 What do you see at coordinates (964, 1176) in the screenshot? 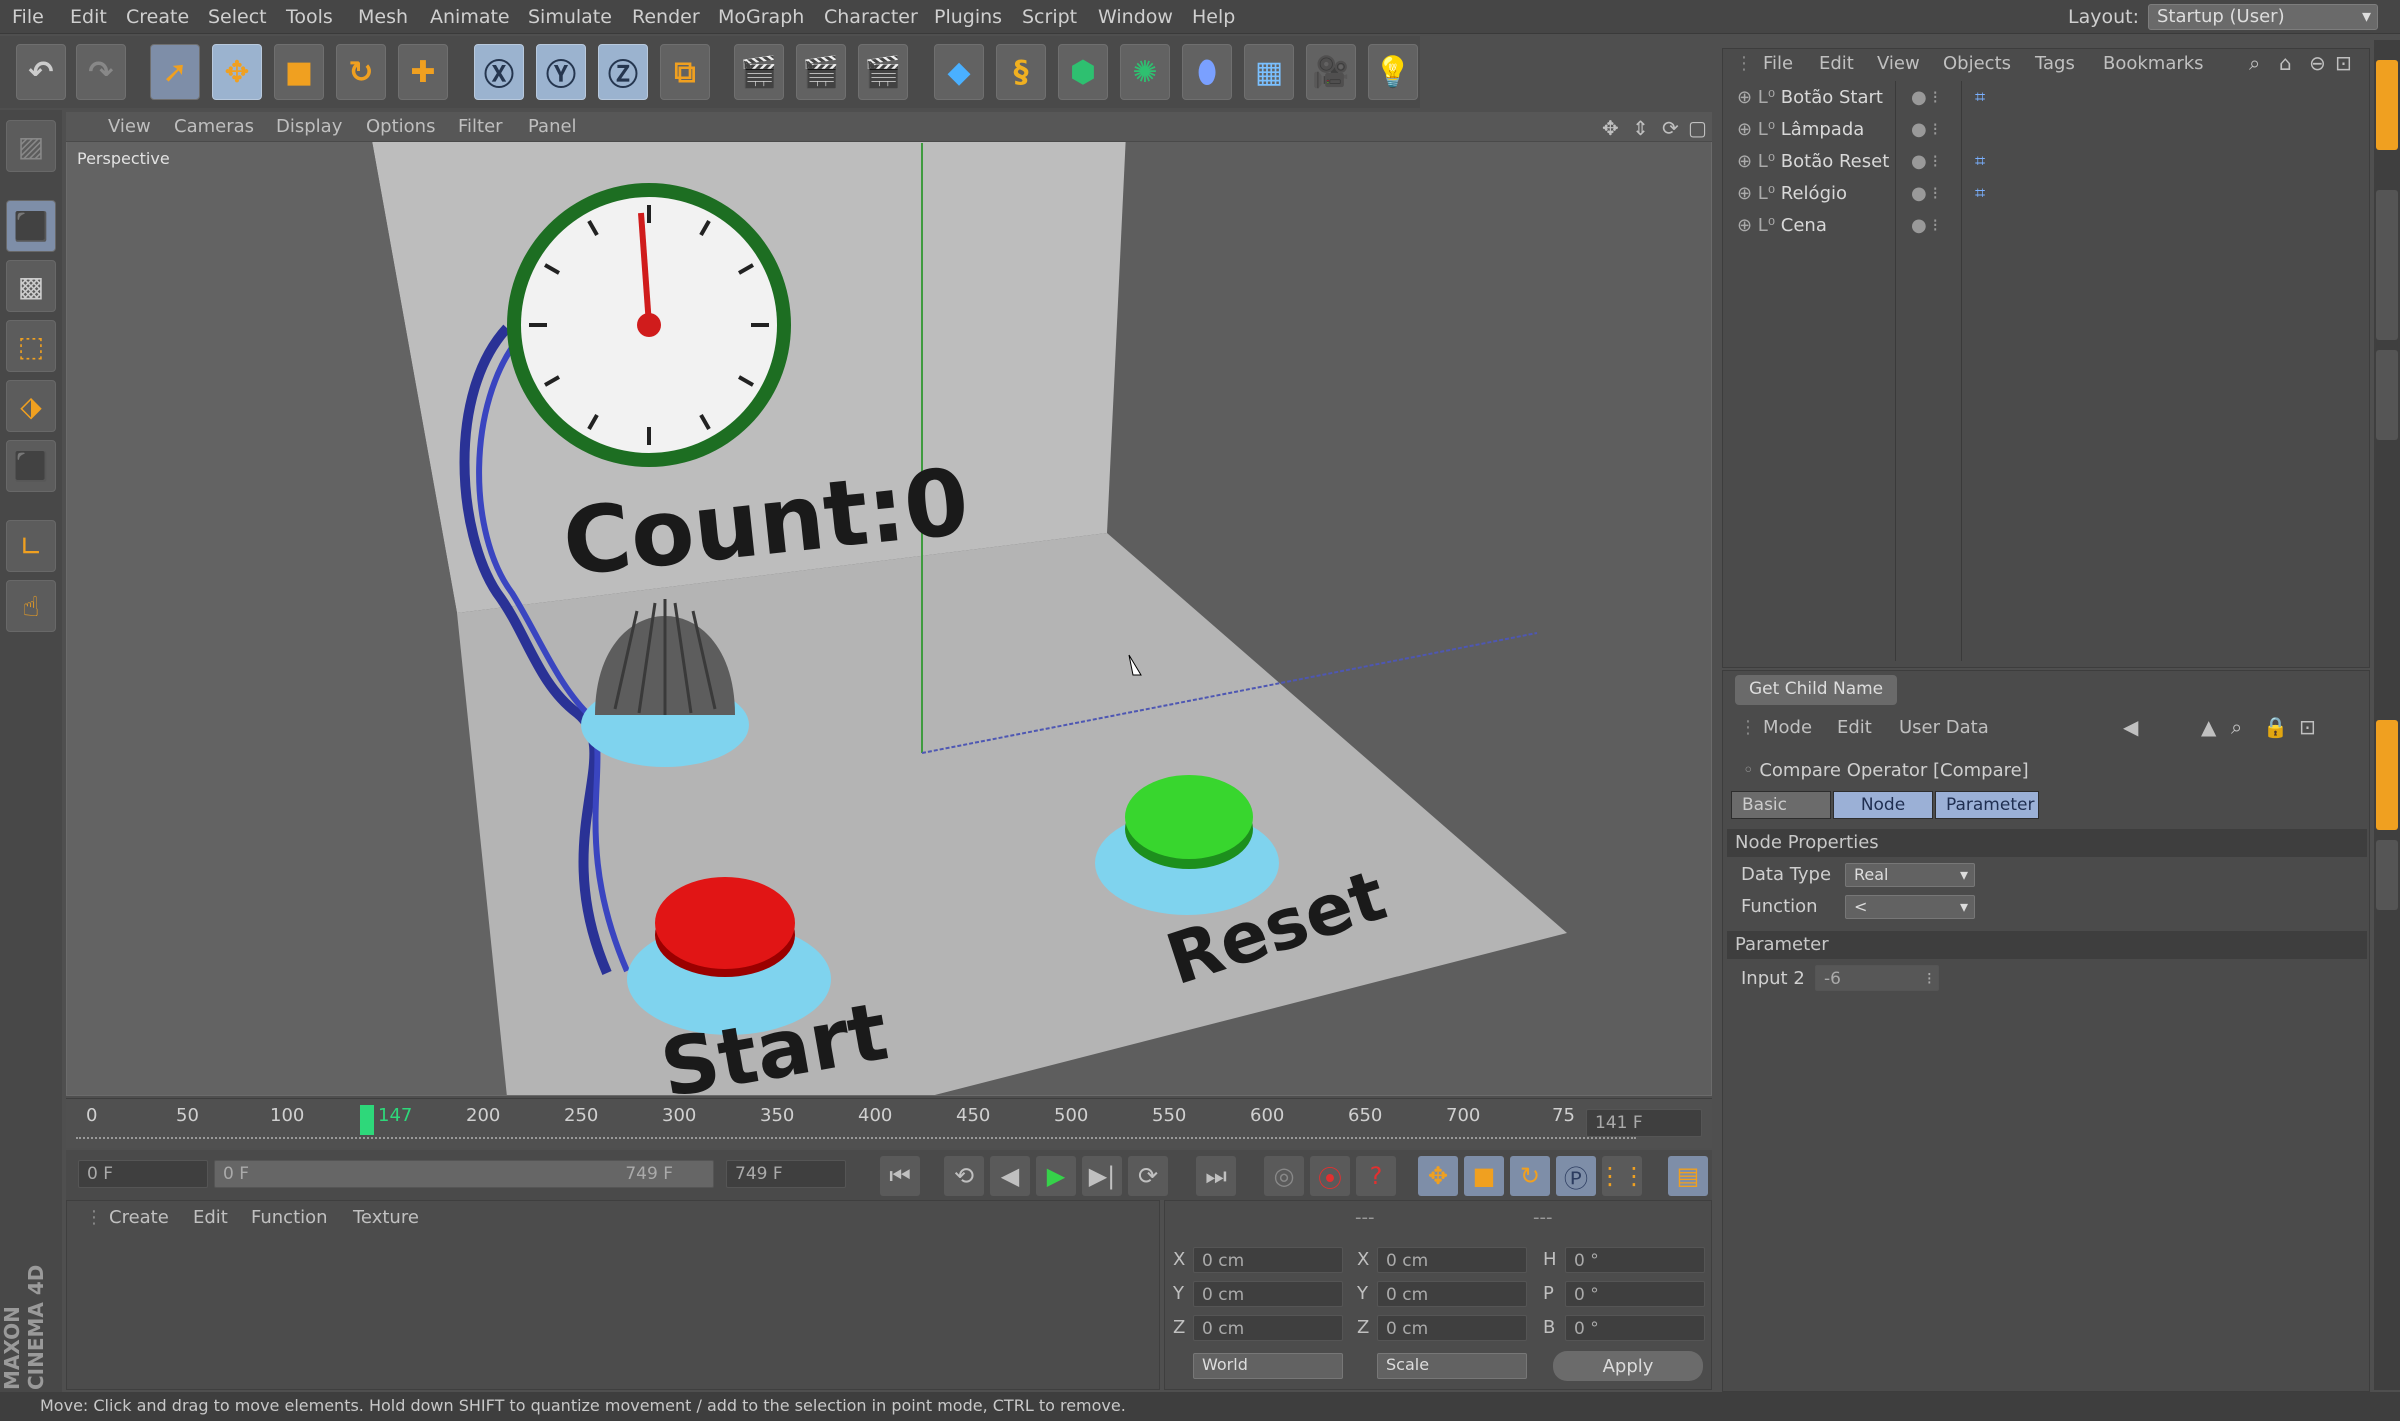
I see `loop-icon: ⟲` at bounding box center [964, 1176].